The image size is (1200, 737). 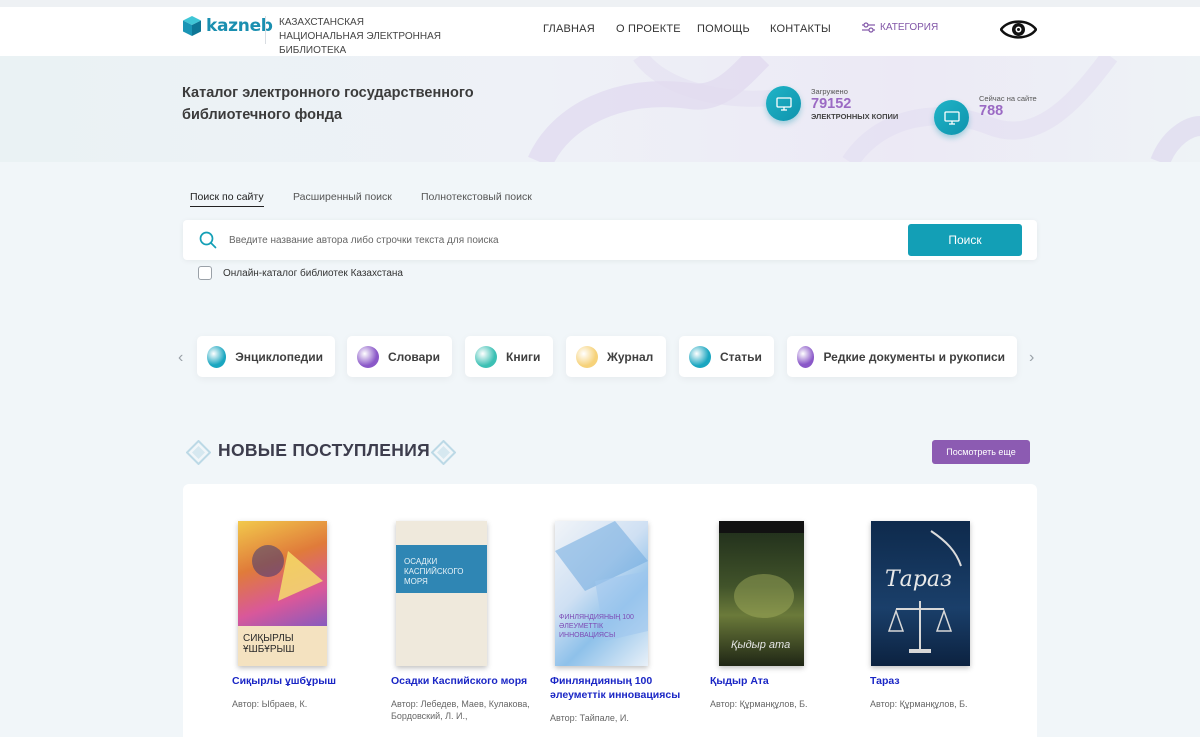 What do you see at coordinates (965, 240) in the screenshot?
I see `search-button: Поиск` at bounding box center [965, 240].